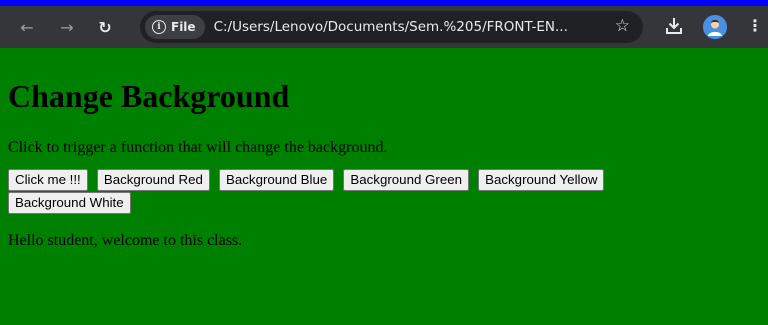 This screenshot has width=768, height=325. I want to click on page-title: Change Background, so click(149, 96).